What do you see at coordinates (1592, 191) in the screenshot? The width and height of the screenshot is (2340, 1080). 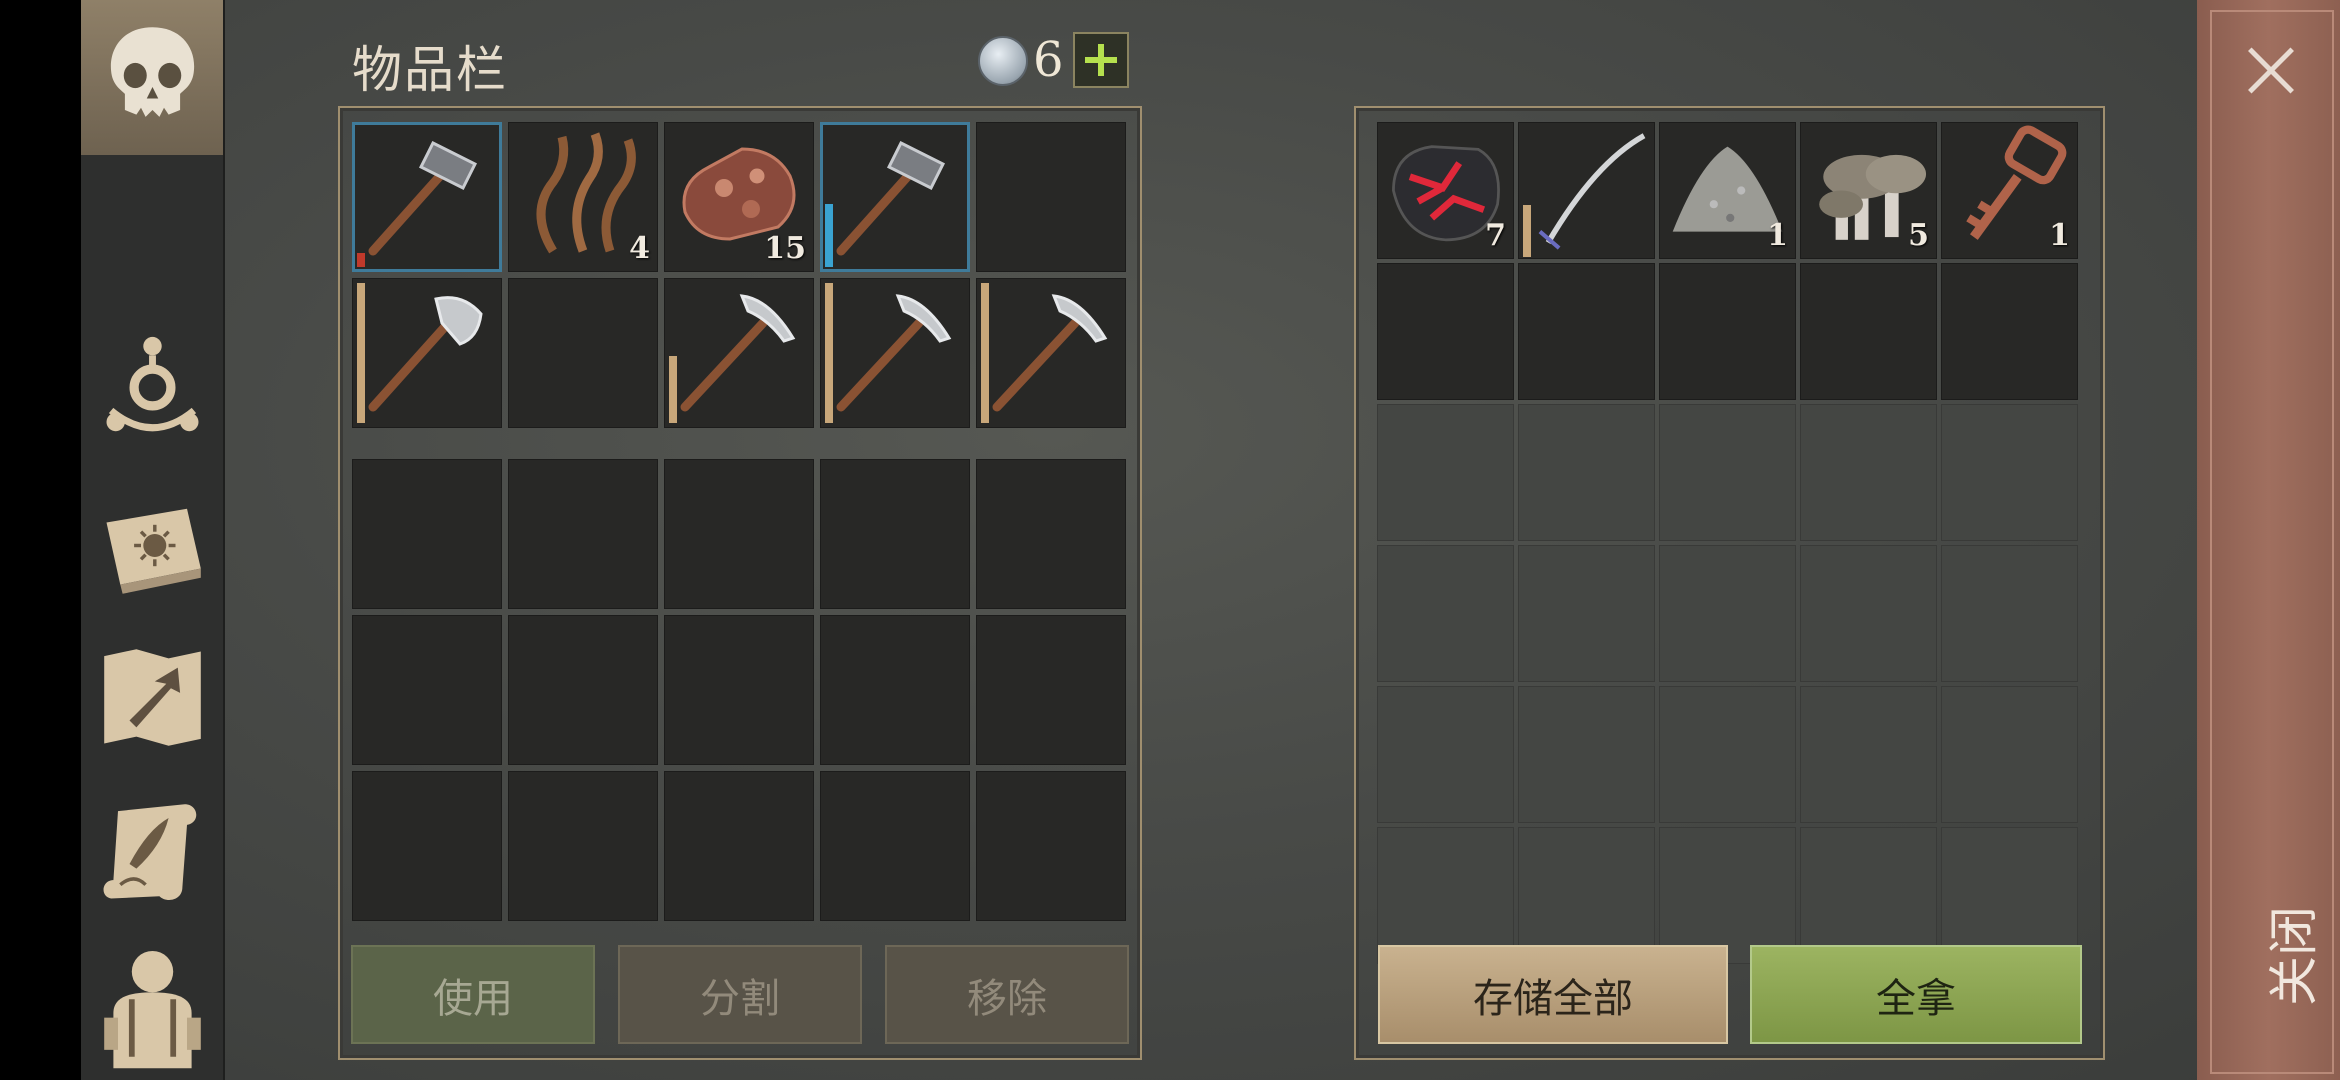 I see `katana-icon` at bounding box center [1592, 191].